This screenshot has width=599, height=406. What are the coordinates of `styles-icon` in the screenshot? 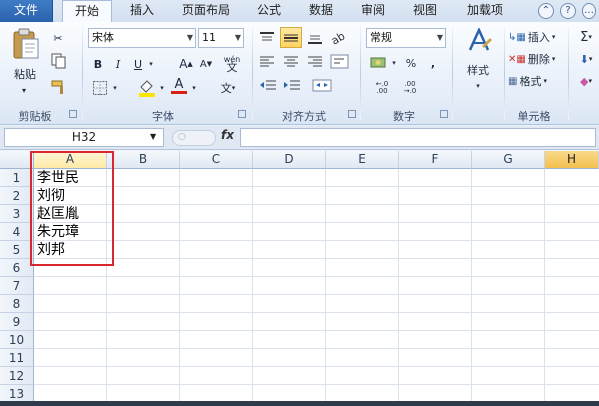 It's located at (479, 42).